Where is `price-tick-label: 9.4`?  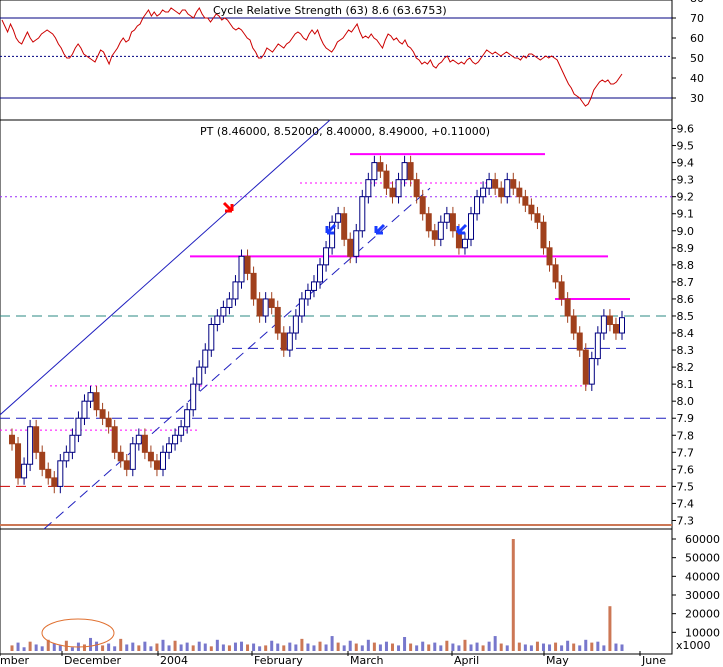
price-tick-label: 9.4 is located at coordinates (686, 163).